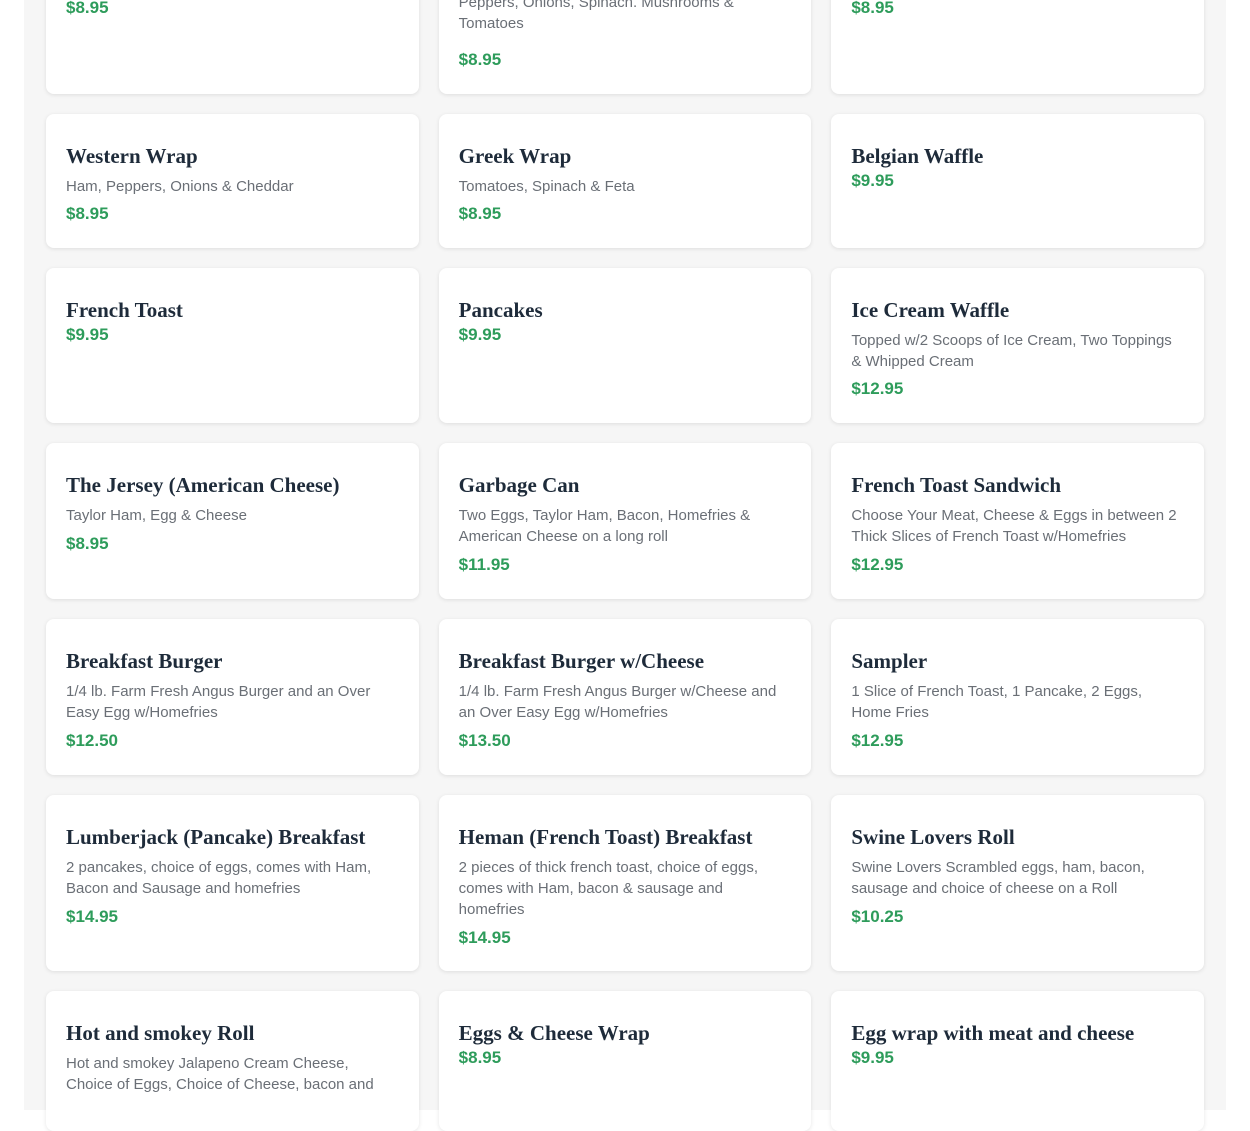  What do you see at coordinates (160, 1033) in the screenshot?
I see `item-name: Hot and smokey Roll` at bounding box center [160, 1033].